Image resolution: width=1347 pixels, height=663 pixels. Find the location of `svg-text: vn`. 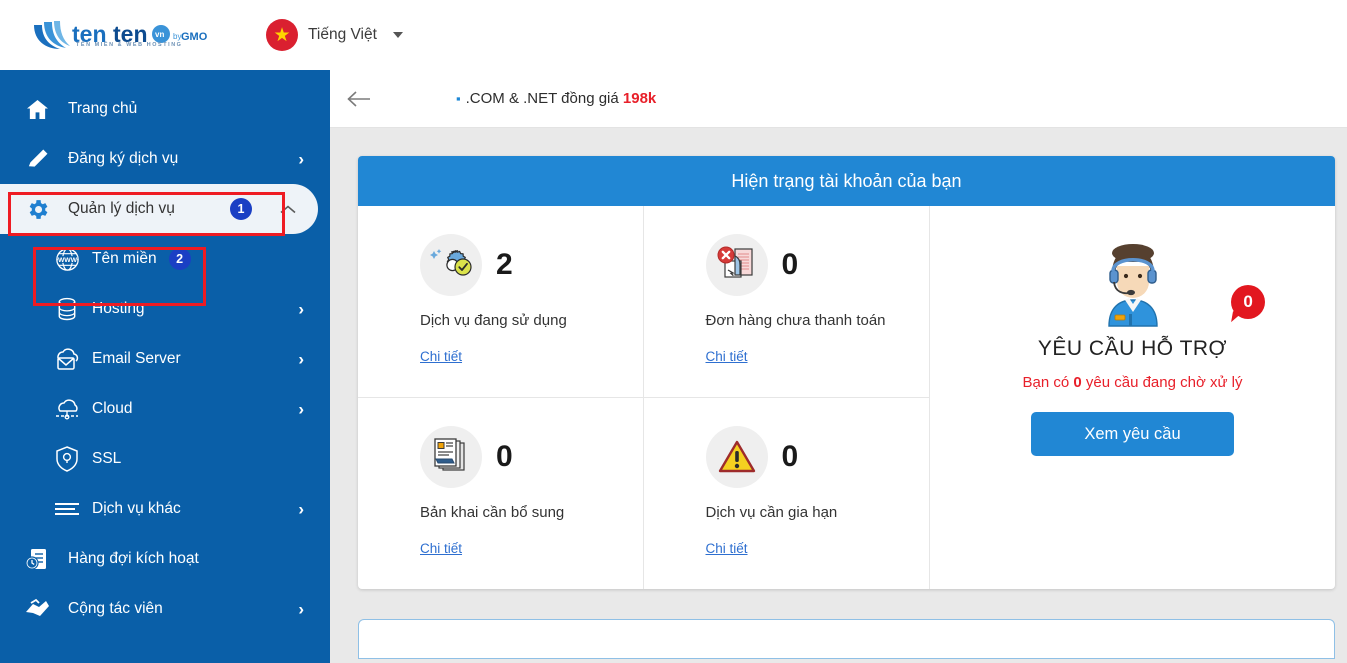

svg-text: vn is located at coordinates (159, 34).